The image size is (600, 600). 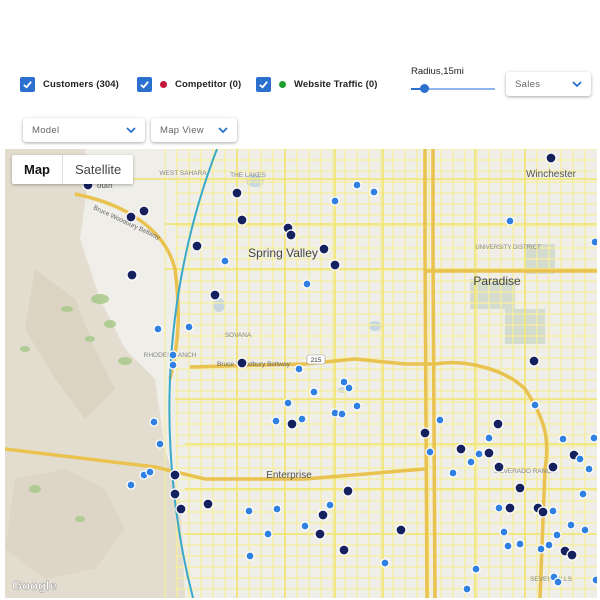 What do you see at coordinates (194, 130) in the screenshot?
I see `map-view-dropdown: Map View` at bounding box center [194, 130].